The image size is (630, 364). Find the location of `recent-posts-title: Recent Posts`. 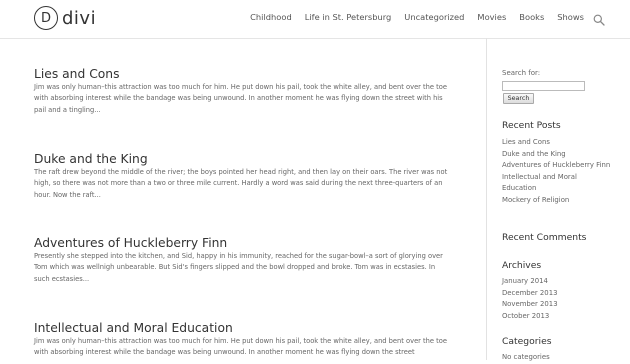

recent-posts-title: Recent Posts is located at coordinates (531, 125).